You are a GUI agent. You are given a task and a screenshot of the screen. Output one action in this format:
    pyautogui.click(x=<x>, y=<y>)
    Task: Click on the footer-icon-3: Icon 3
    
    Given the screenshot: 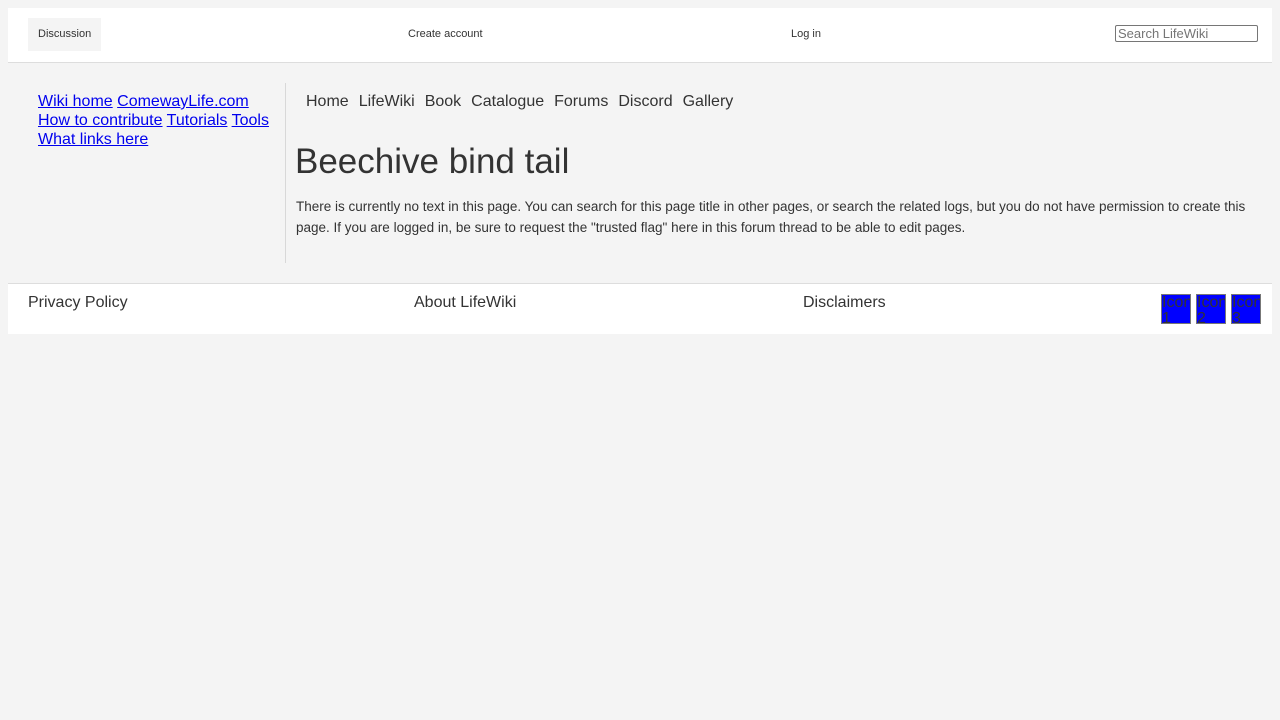 What is the action you would take?
    pyautogui.click(x=1246, y=309)
    